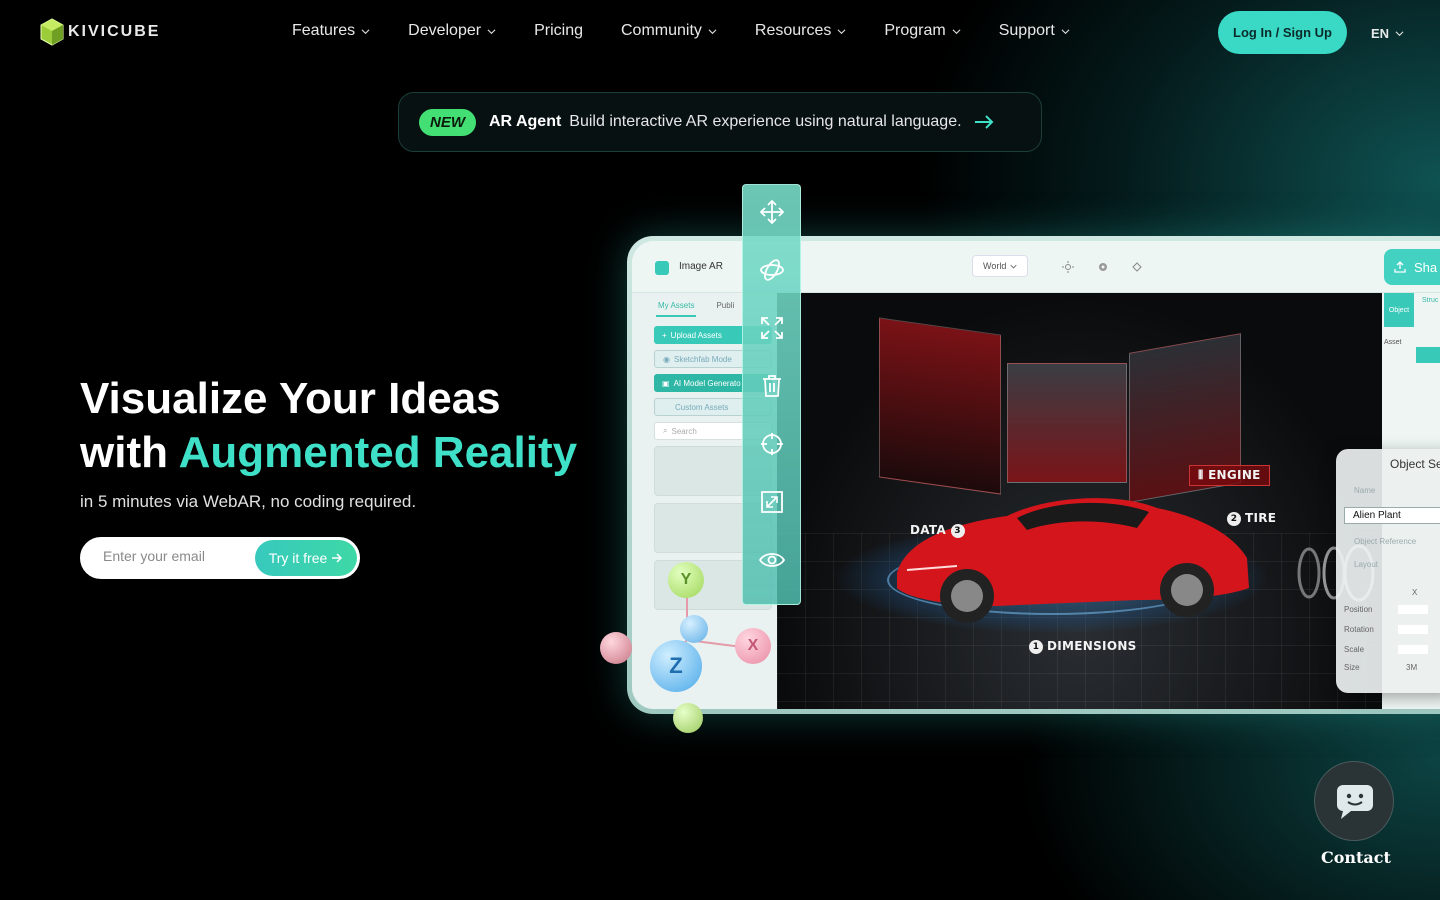  What do you see at coordinates (694, 629) in the screenshot?
I see `axis-origin-handle` at bounding box center [694, 629].